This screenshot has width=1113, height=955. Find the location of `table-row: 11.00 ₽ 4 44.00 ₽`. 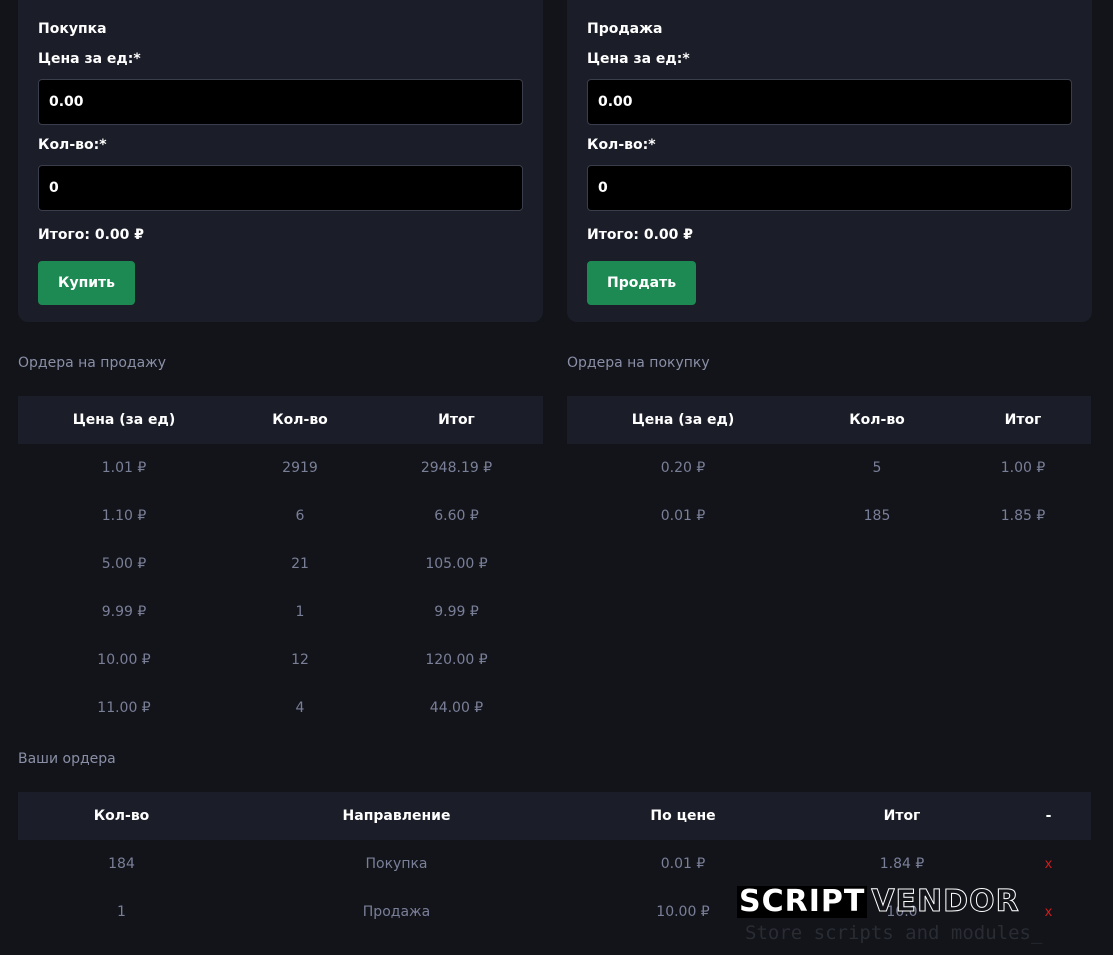

table-row: 11.00 ₽ 4 44.00 ₽ is located at coordinates (280, 708).